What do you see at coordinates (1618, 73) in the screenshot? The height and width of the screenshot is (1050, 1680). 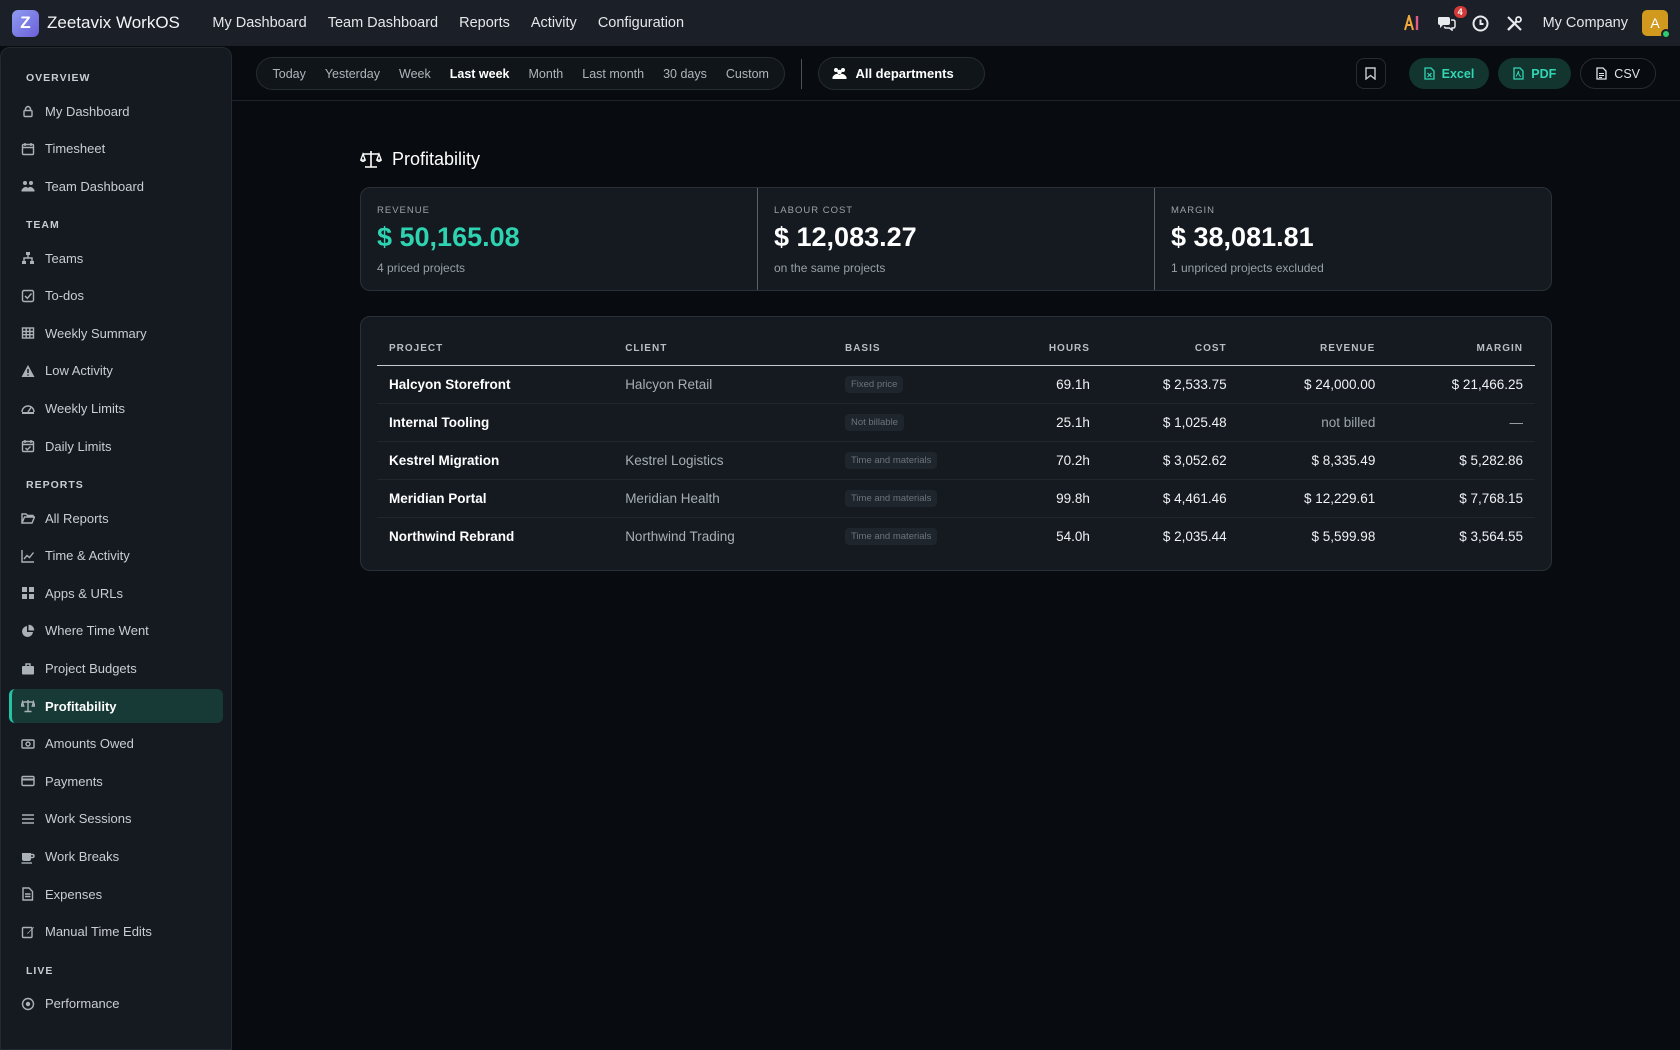 I see `export-csv-button: CSV` at bounding box center [1618, 73].